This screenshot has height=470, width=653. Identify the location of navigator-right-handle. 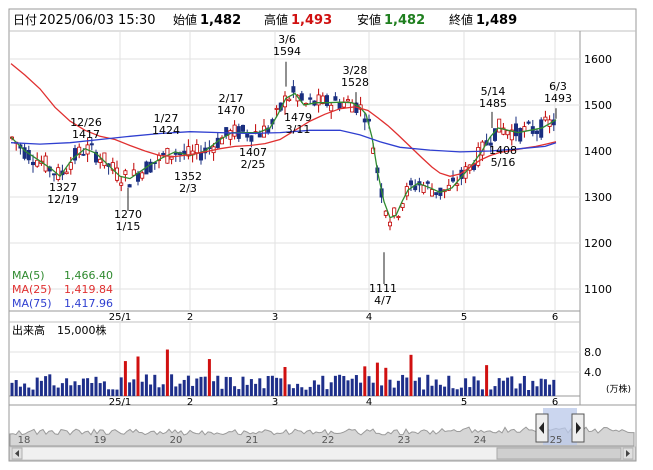
(578, 428).